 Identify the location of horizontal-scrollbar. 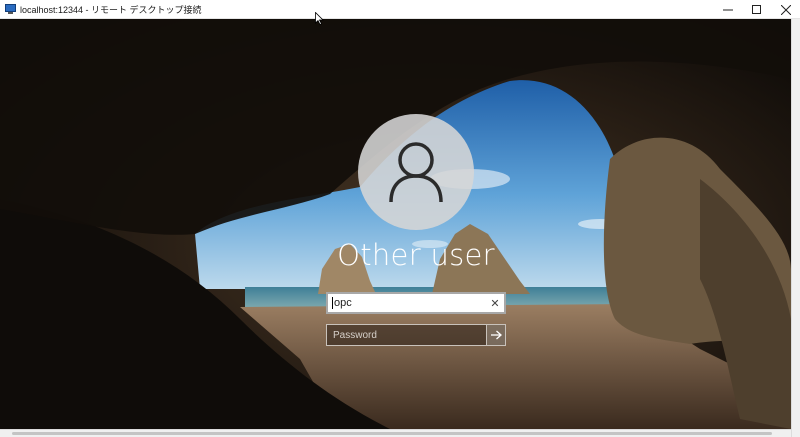
(395, 433).